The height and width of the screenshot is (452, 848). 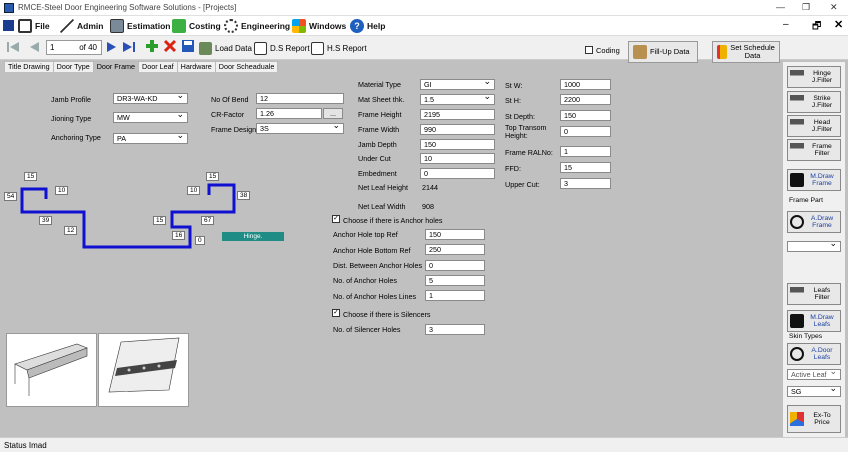 What do you see at coordinates (372, 250) in the screenshot?
I see `anchor-bottom-label: Anchor Hole Bottom Ref` at bounding box center [372, 250].